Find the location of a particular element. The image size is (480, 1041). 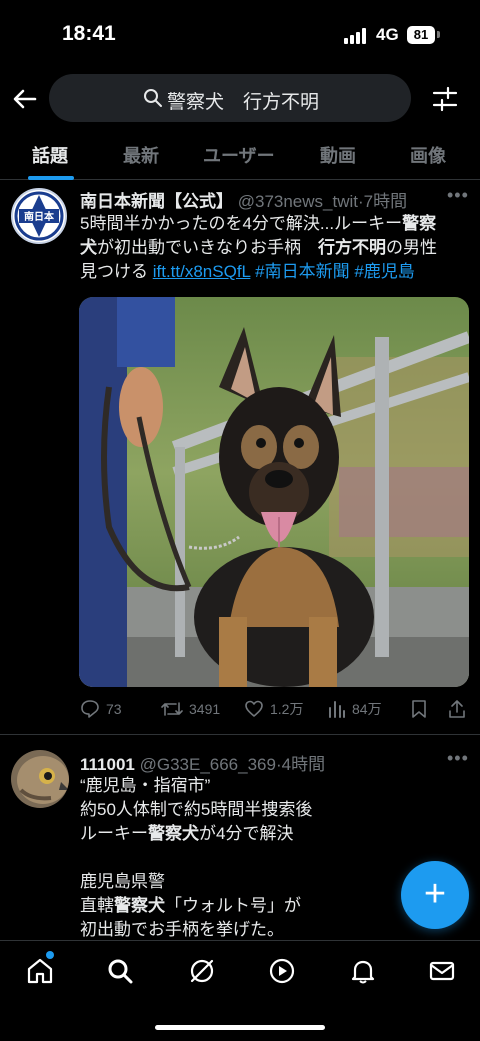

battery-icon: 81 is located at coordinates (421, 35).